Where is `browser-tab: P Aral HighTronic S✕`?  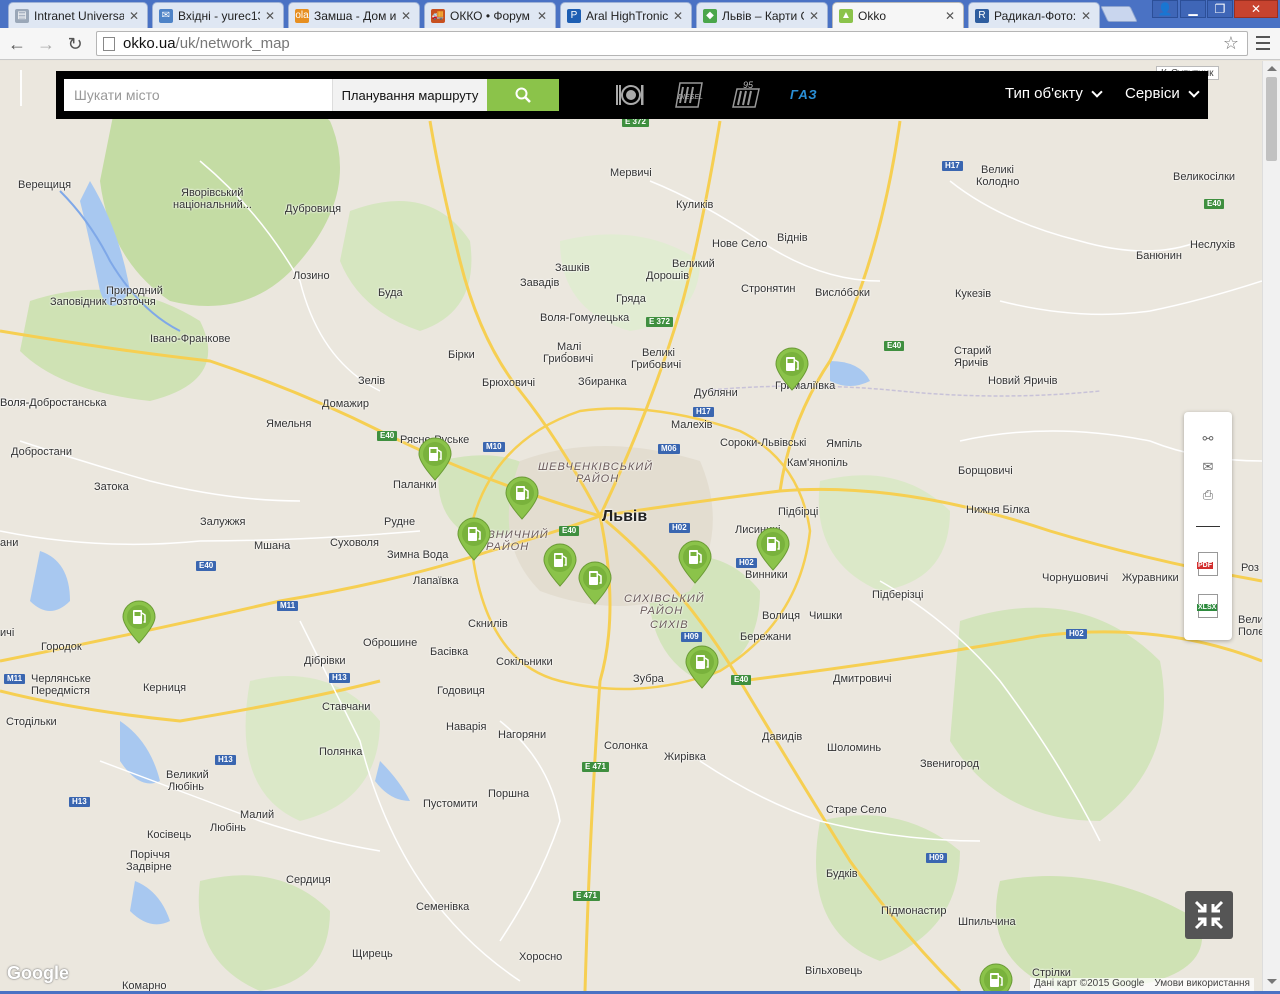
browser-tab: P Aral HighTronic S✕ is located at coordinates (626, 15).